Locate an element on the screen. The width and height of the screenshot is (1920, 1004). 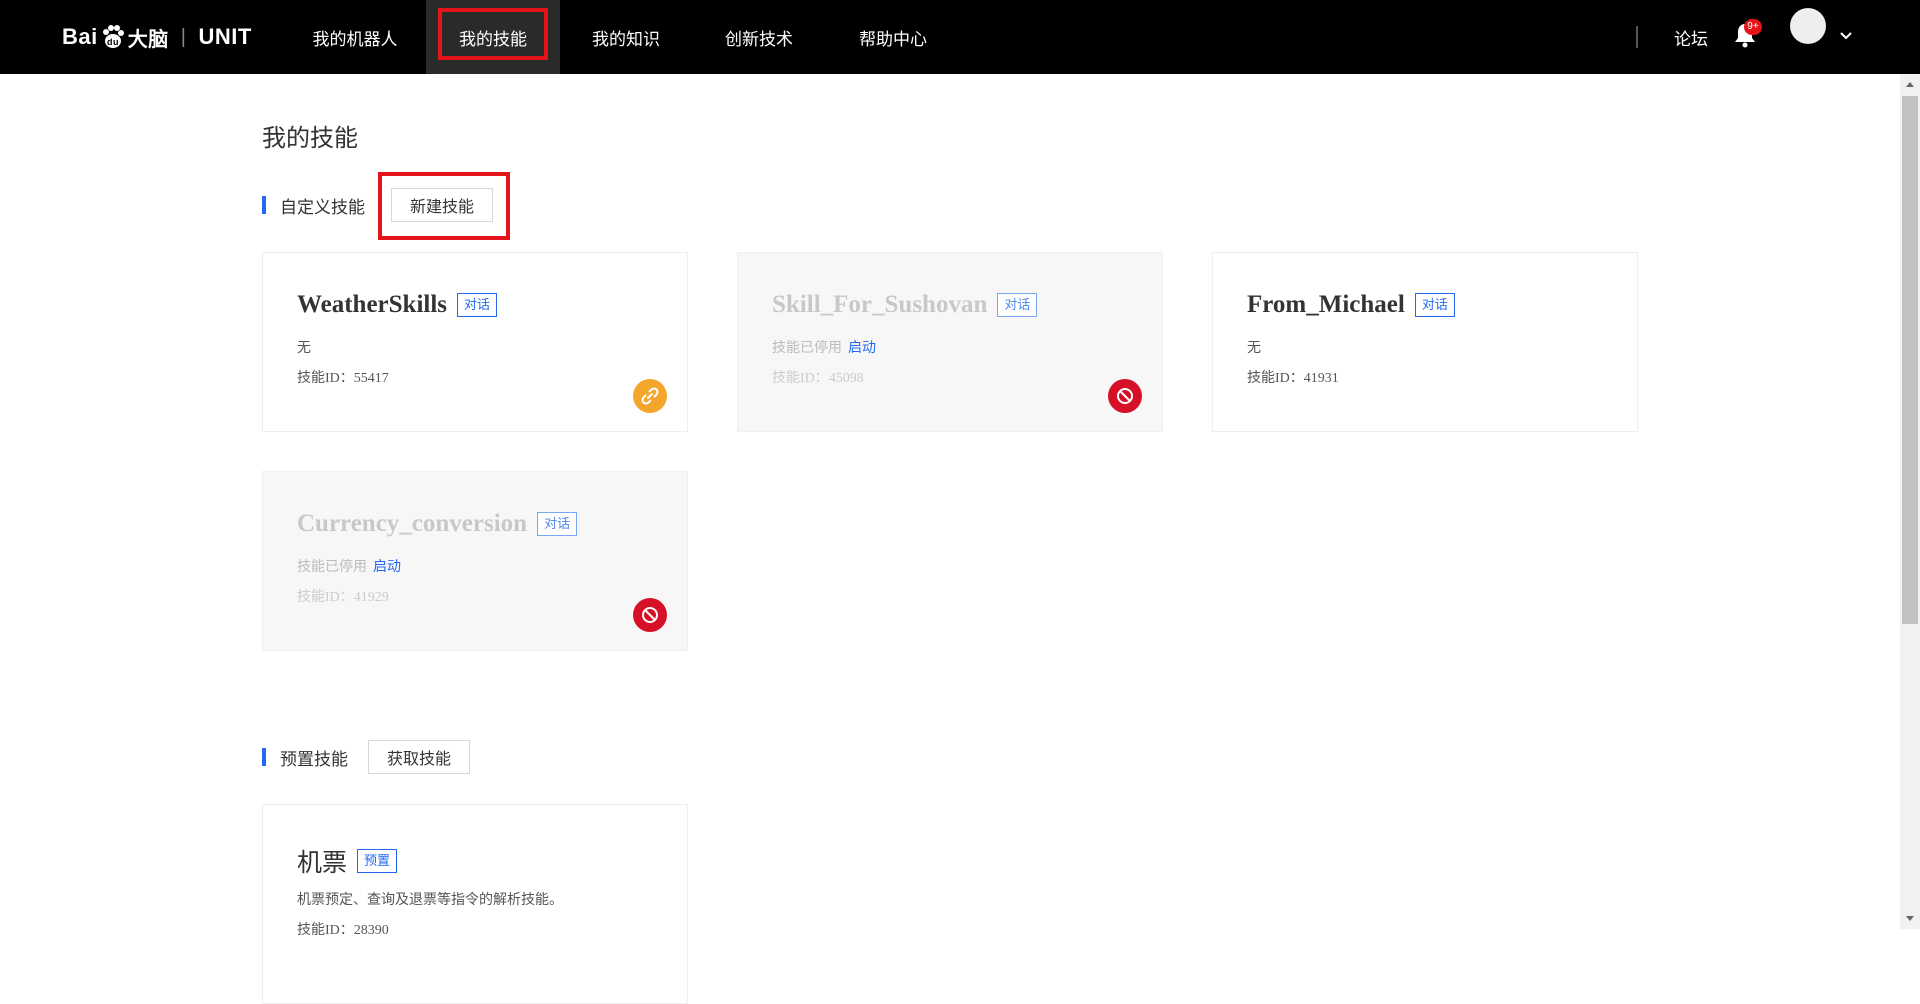
skill-id: 技能ID：28390 is located at coordinates (343, 930).